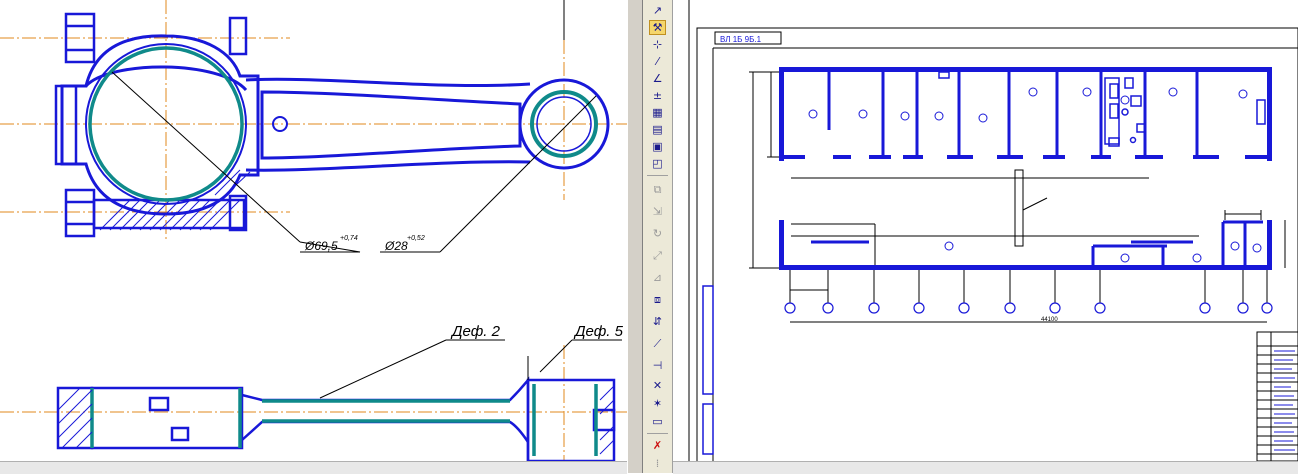 The height and width of the screenshot is (474, 1298). Describe the element at coordinates (657, 277) in the screenshot. I see `mirror-tool-icon: ⊿` at that location.